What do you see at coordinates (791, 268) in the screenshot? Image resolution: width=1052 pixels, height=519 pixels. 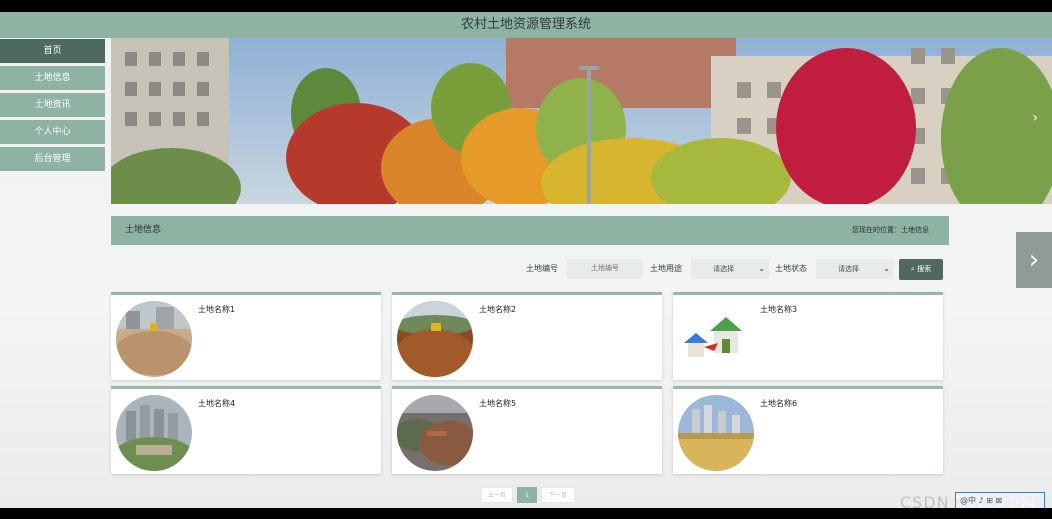 I see `land-status-label: 土地状态` at bounding box center [791, 268].